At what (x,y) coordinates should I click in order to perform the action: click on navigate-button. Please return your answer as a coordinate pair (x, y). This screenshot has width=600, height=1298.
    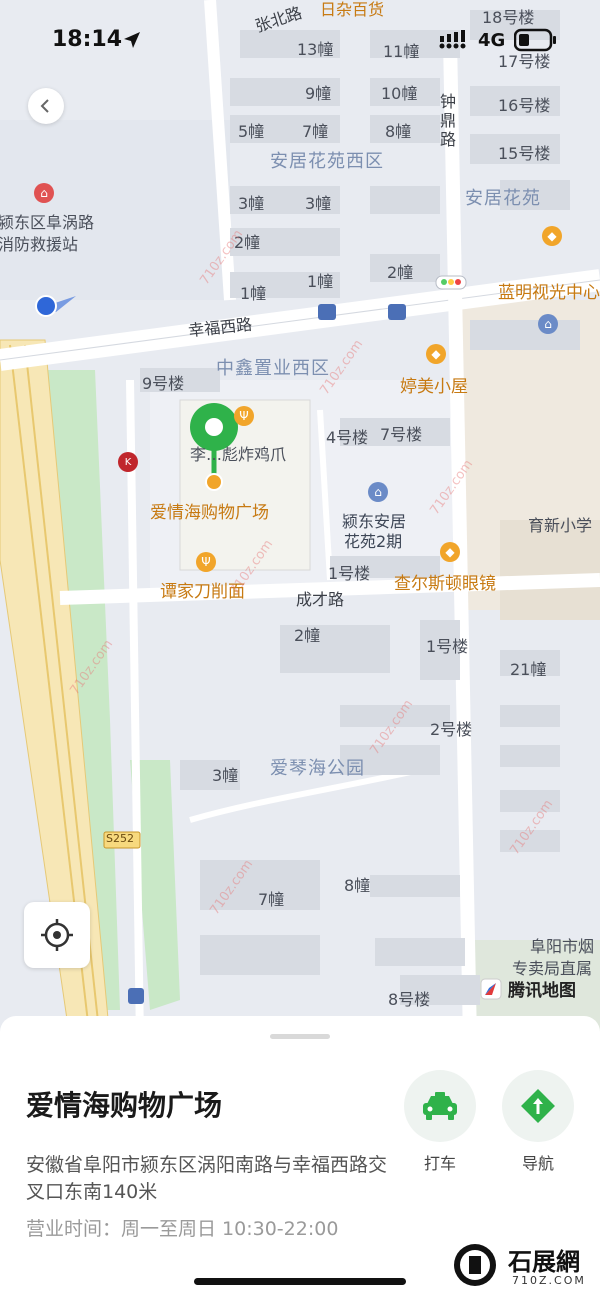
    Looking at the image, I should click on (538, 1106).